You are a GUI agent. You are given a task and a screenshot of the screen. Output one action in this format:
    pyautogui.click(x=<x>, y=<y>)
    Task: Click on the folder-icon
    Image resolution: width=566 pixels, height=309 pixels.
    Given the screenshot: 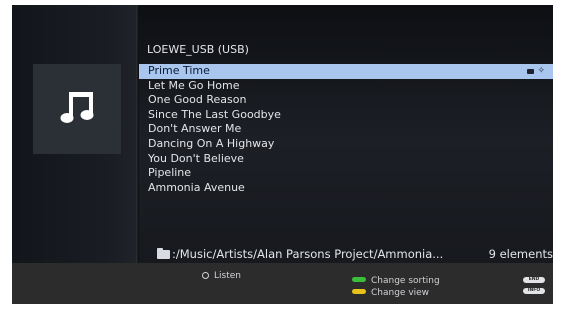 What is the action you would take?
    pyautogui.click(x=163, y=253)
    